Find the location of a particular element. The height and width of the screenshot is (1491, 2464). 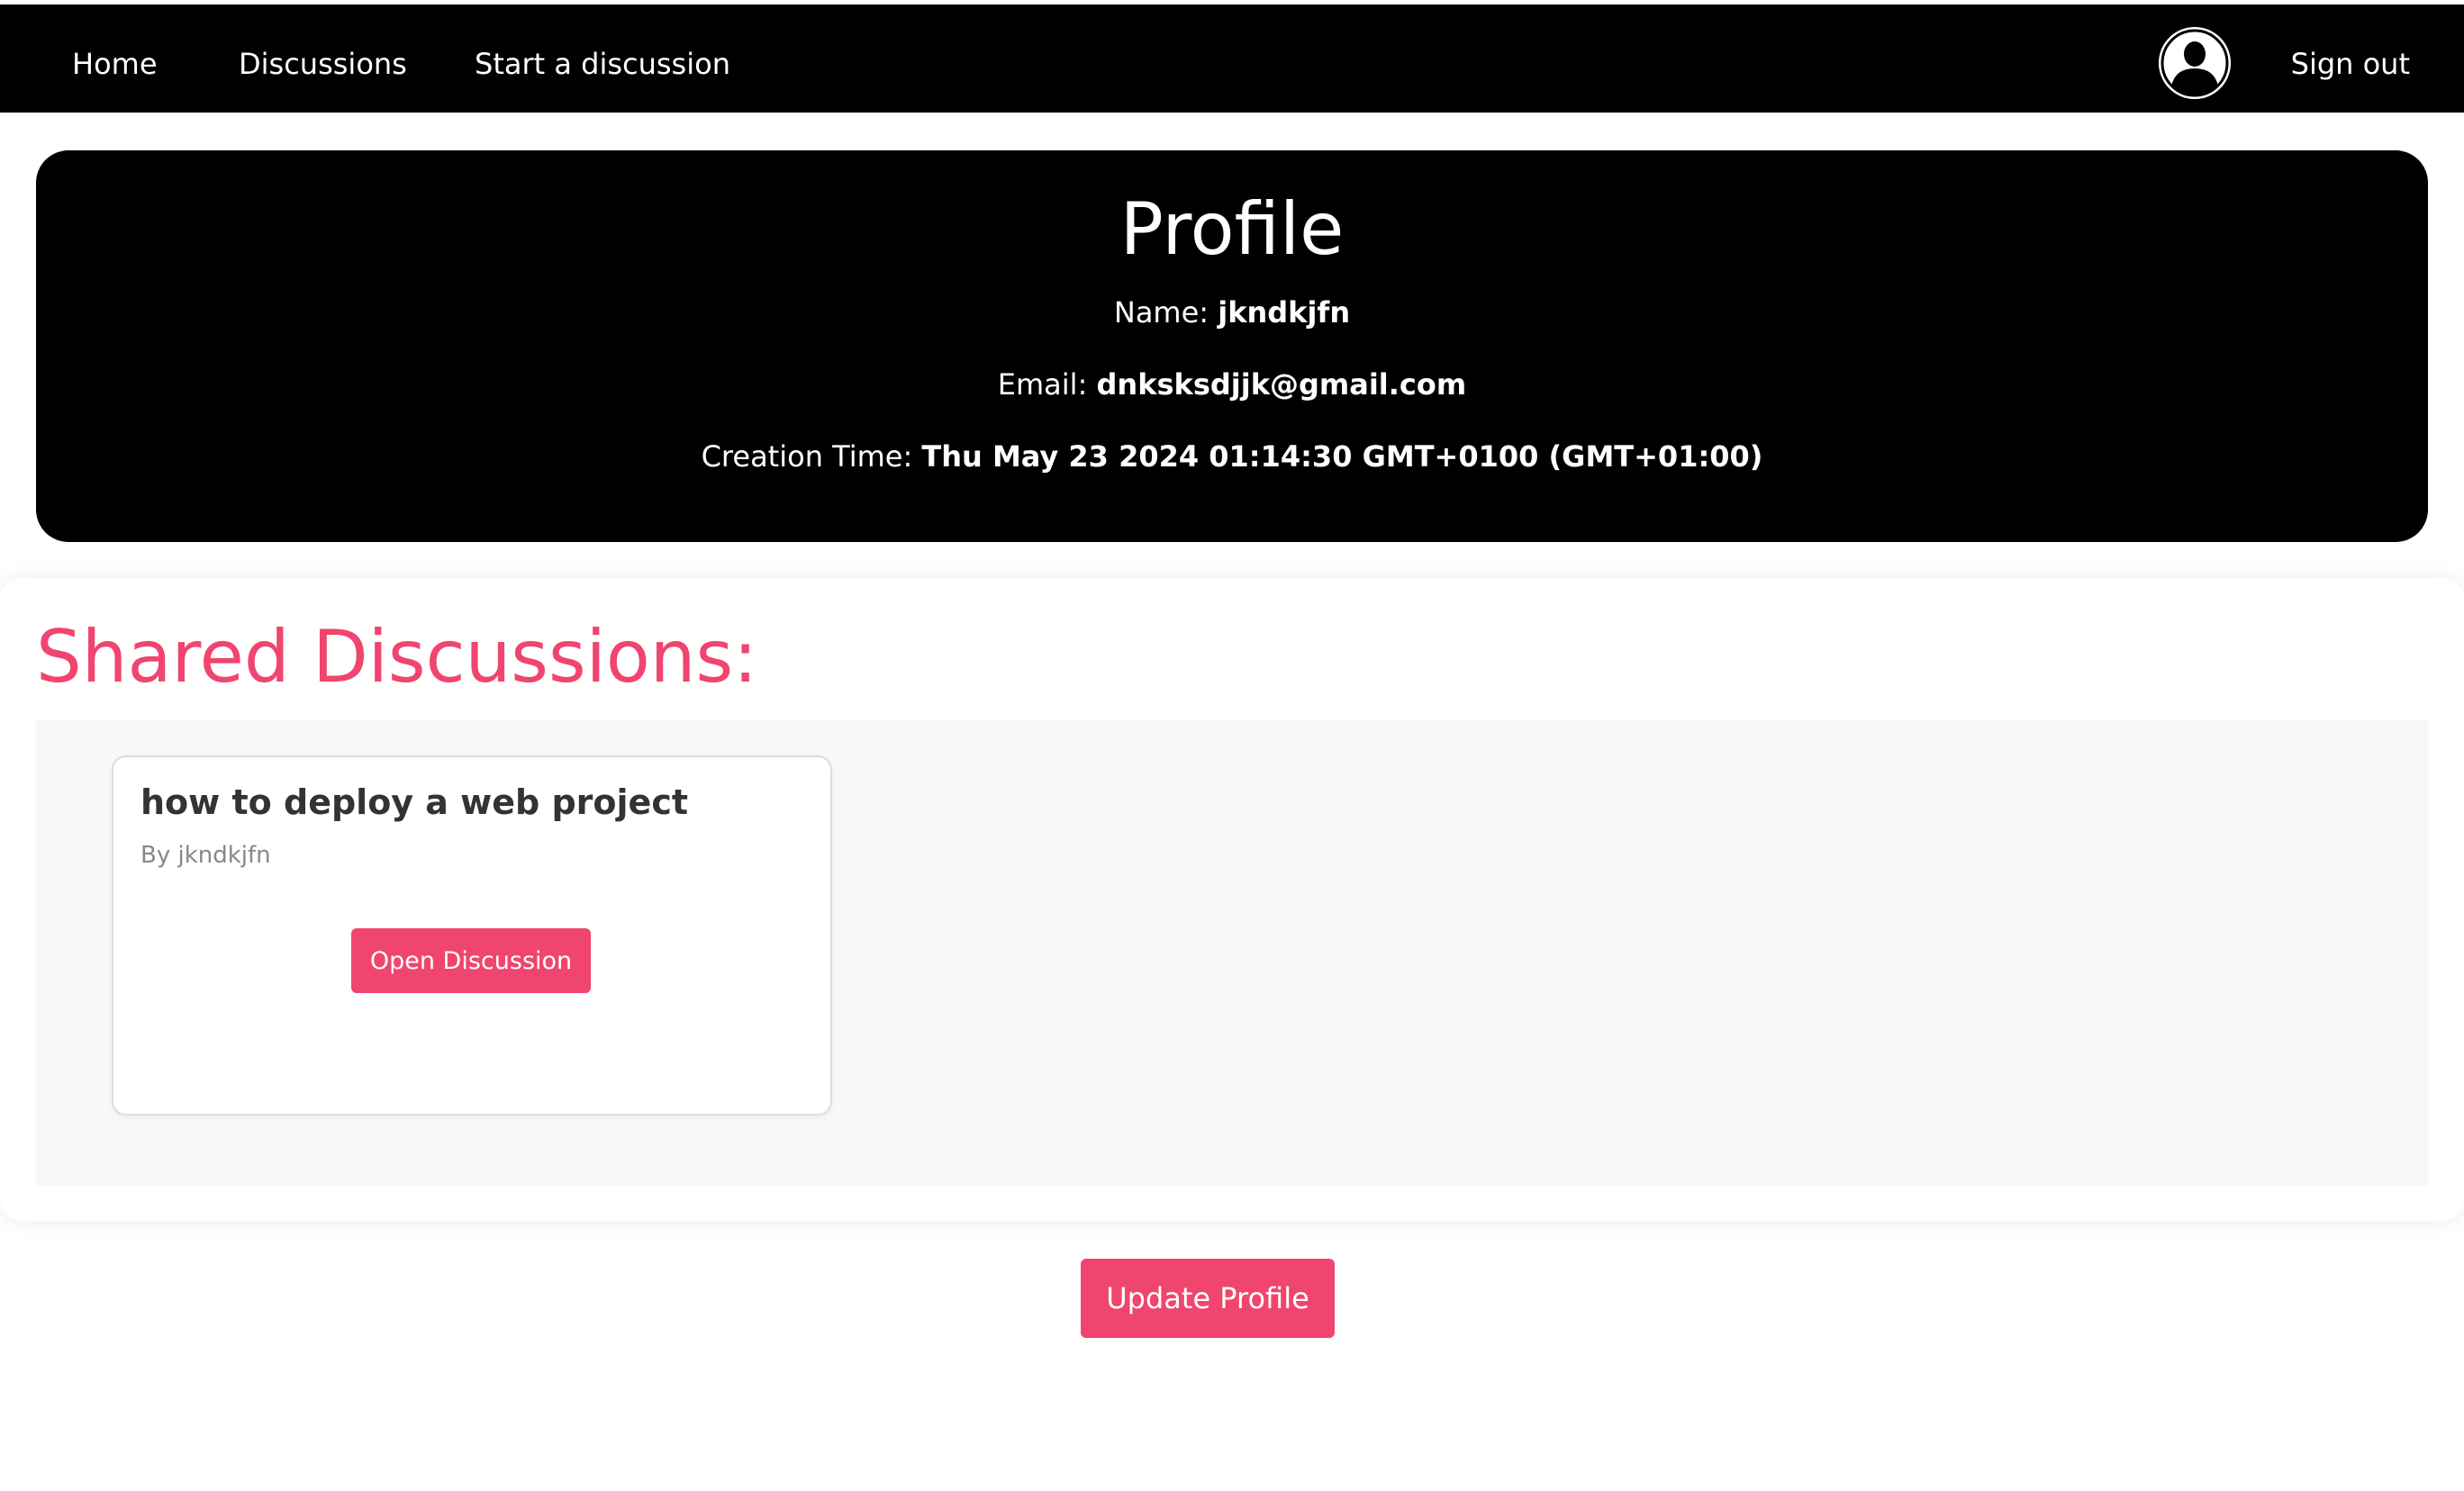

discussion-card-author: By jkndkjfn is located at coordinates (205, 855).